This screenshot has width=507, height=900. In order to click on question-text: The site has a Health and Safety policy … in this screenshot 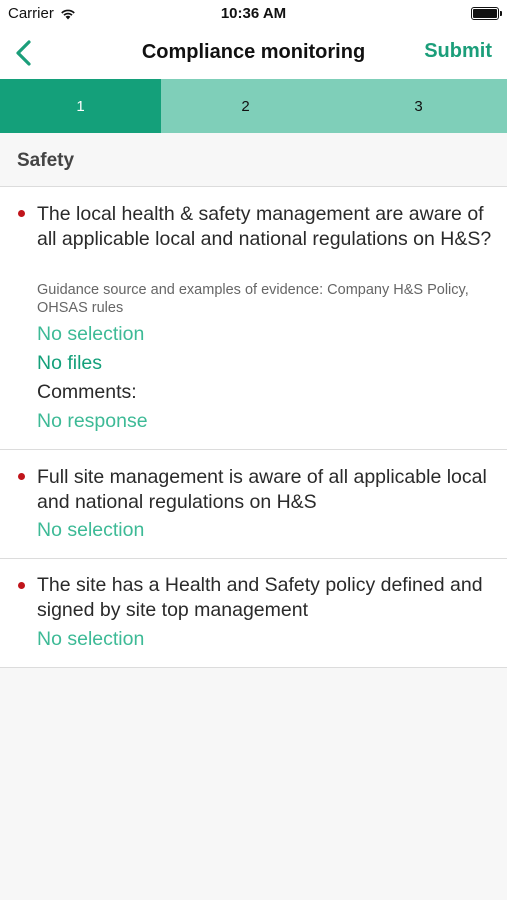, I will do `click(260, 597)`.